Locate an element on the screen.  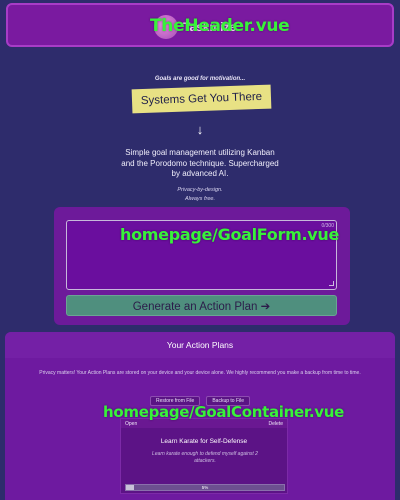
hero-headline: Systems Get You There is located at coordinates (201, 99).